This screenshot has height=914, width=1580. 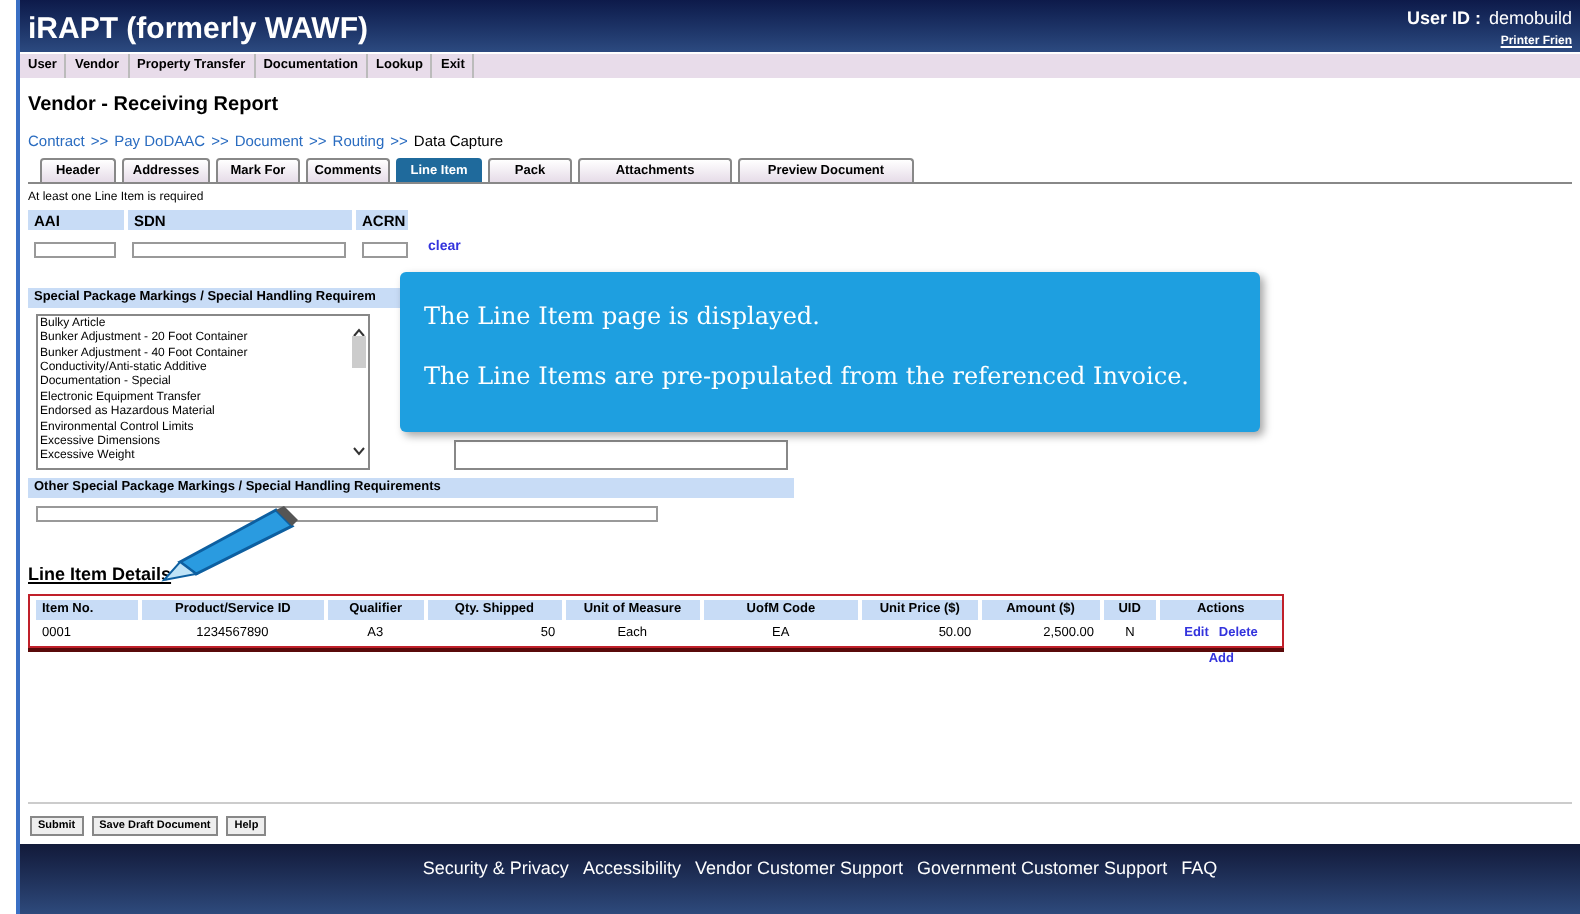 I want to click on footer-link: Accessibility, so click(x=631, y=885).